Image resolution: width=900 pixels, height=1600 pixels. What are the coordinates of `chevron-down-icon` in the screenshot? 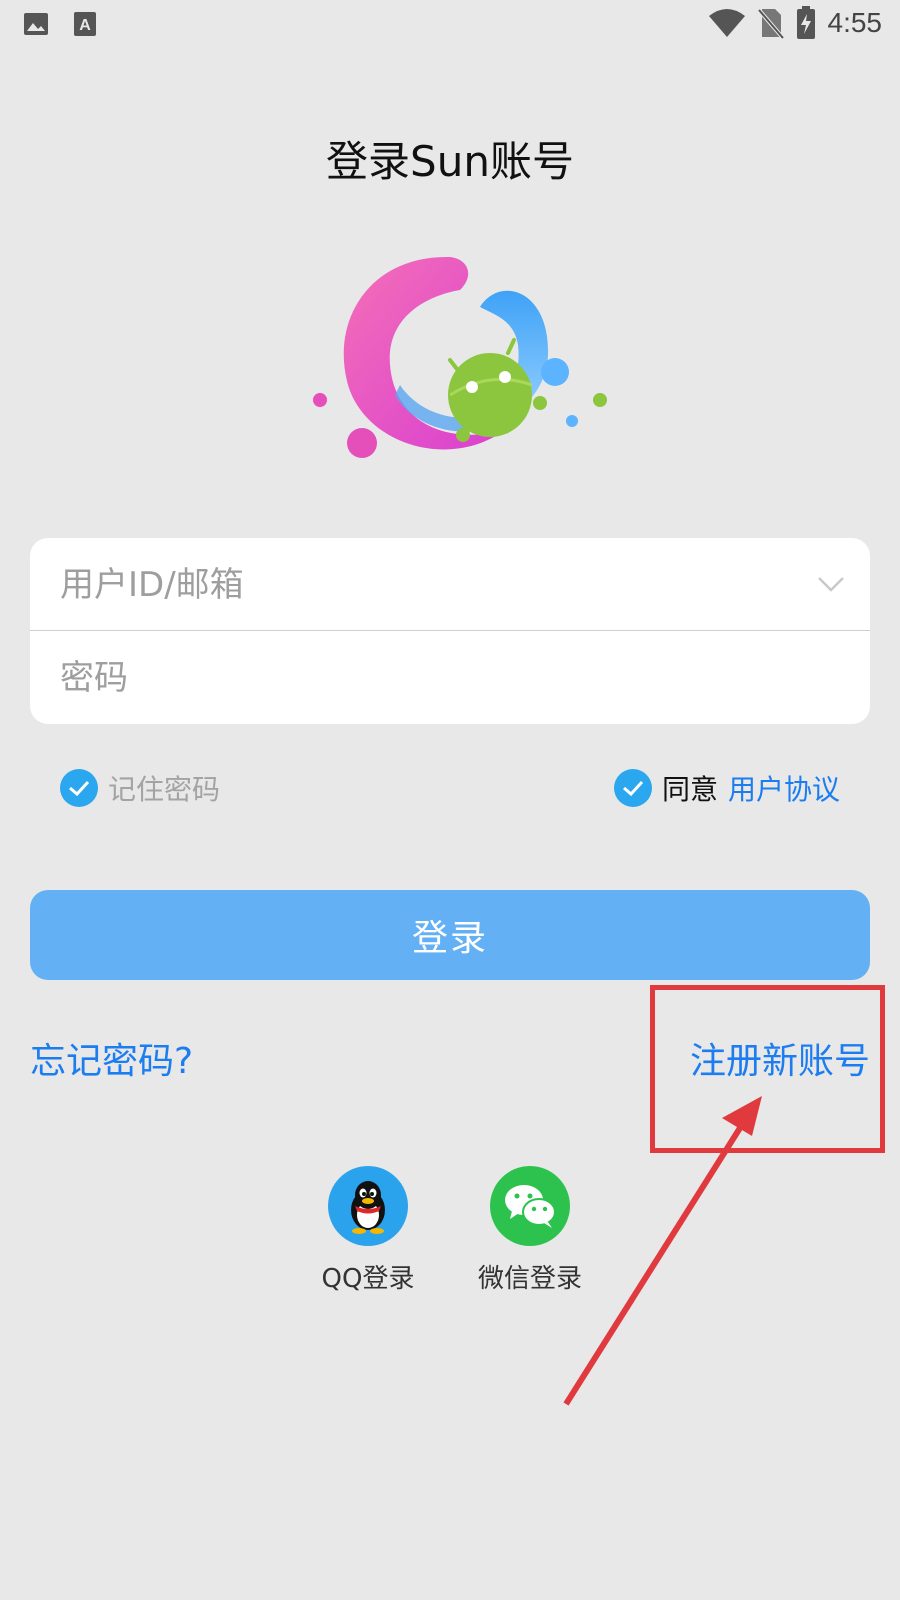 It's located at (831, 584).